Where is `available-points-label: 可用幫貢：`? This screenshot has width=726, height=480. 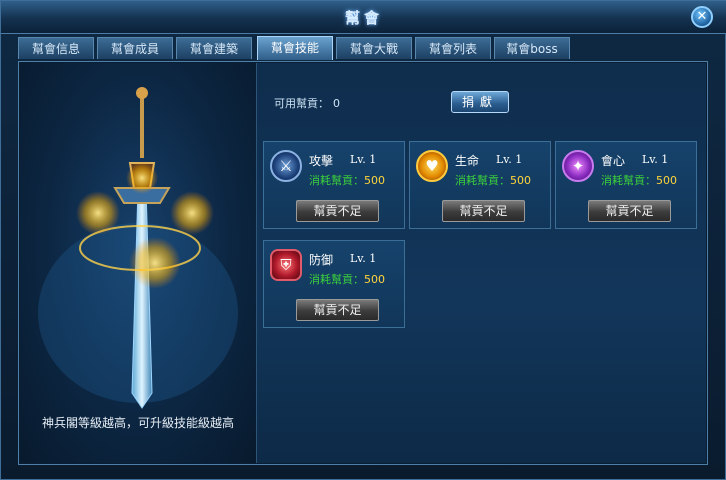 available-points-label: 可用幫貢： is located at coordinates (301, 103).